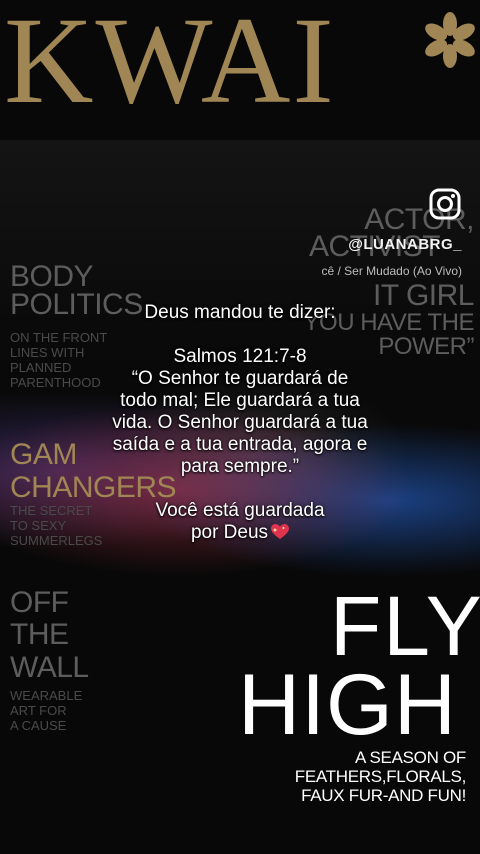 The height and width of the screenshot is (854, 480). What do you see at coordinates (383, 795) in the screenshot?
I see `season-line-3: FAUX FUR-AND FUN!` at bounding box center [383, 795].